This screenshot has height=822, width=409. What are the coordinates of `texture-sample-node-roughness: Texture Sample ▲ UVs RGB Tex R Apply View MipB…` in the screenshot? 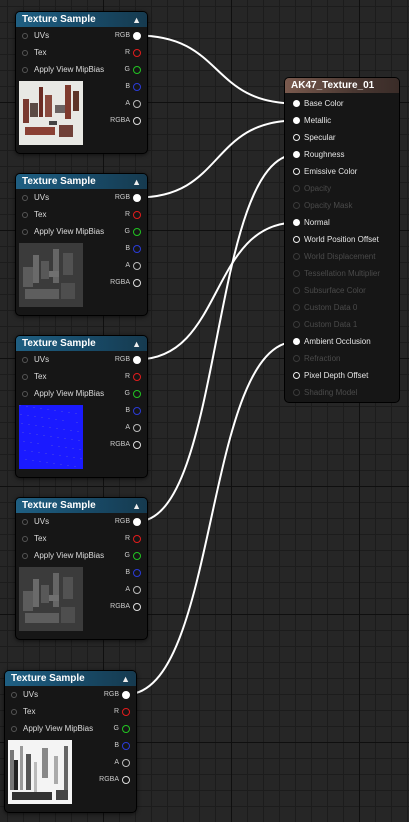 It's located at (81, 568).